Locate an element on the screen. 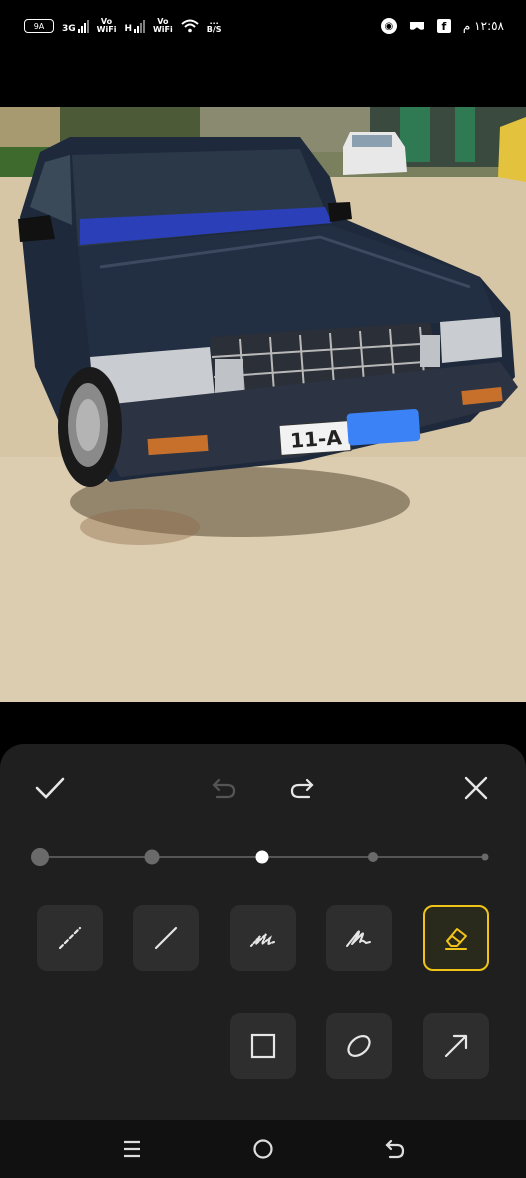 The width and height of the screenshot is (526, 1178). close-button is located at coordinates (476, 788).